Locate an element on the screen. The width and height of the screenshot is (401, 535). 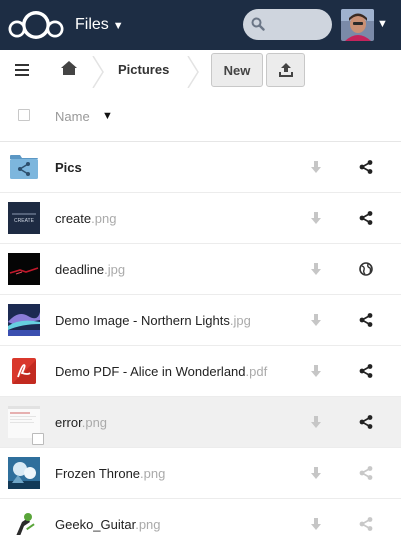
file-basename: deadline is located at coordinates (80, 269).